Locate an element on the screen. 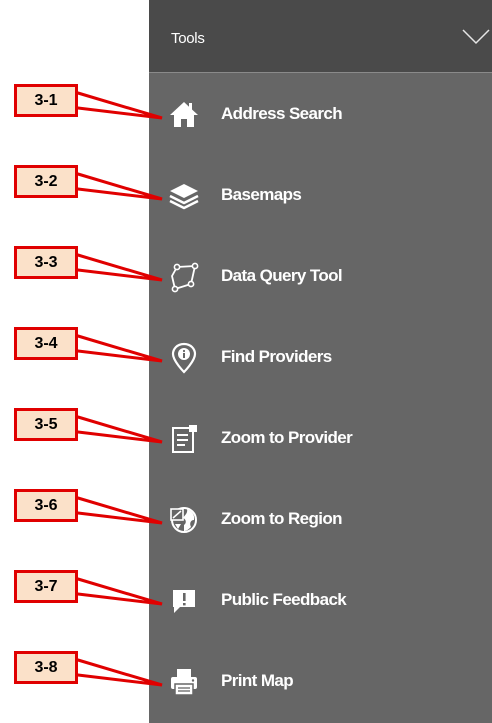 The width and height of the screenshot is (492, 723). globe-map-icon is located at coordinates (183, 520).